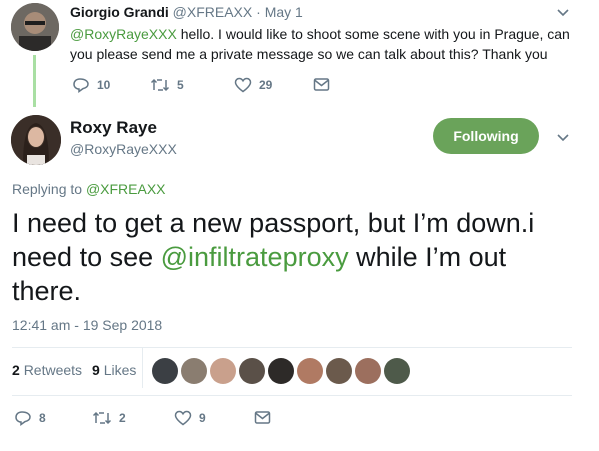 The width and height of the screenshot is (599, 451). What do you see at coordinates (122, 418) in the screenshot?
I see `retweet-count: 2` at bounding box center [122, 418].